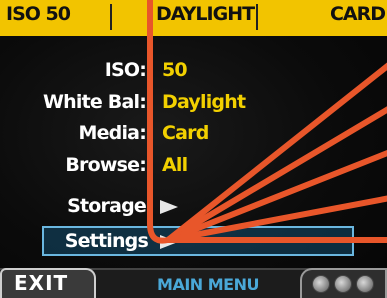 Image resolution: width=387 pixels, height=298 pixels. I want to click on menu-item-label: White Bal:, so click(95, 102).